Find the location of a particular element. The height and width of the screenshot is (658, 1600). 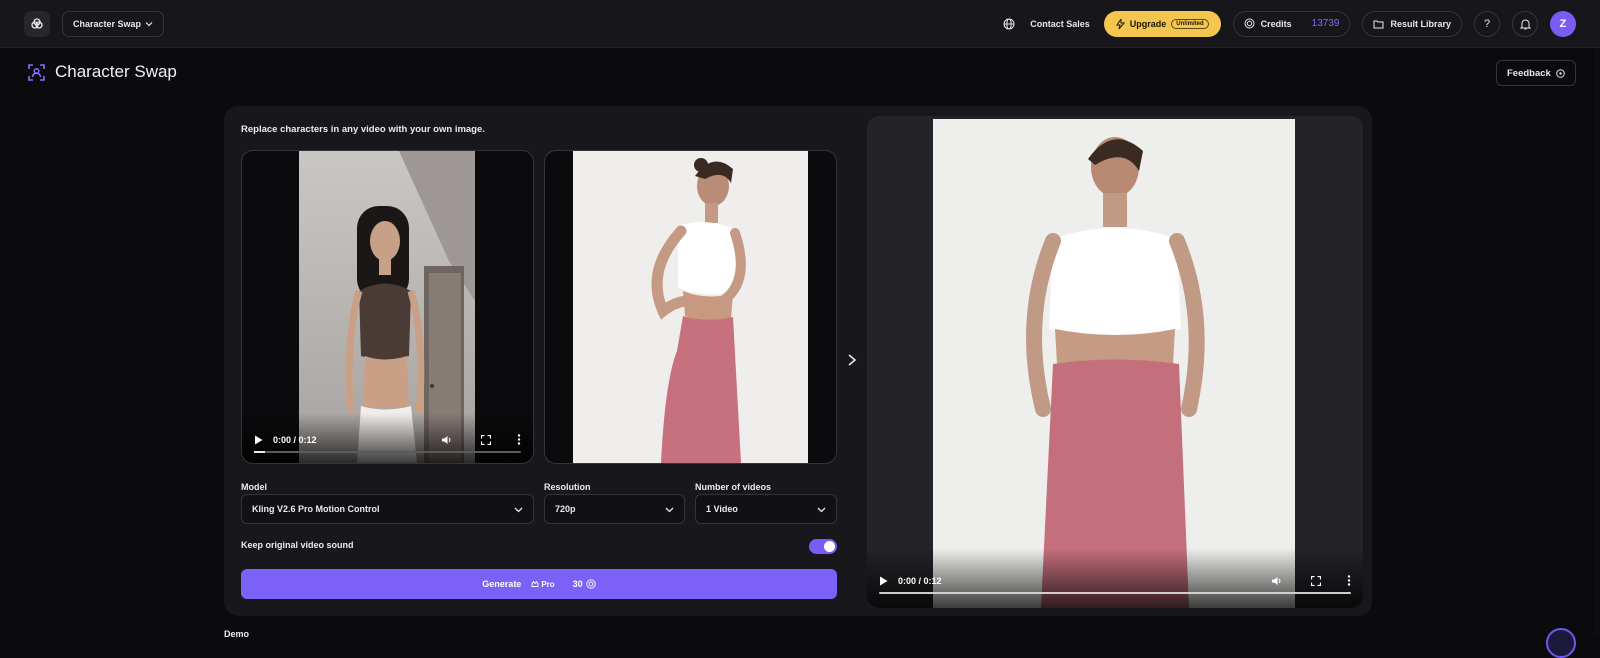

generate-cost: 30 is located at coordinates (584, 584).